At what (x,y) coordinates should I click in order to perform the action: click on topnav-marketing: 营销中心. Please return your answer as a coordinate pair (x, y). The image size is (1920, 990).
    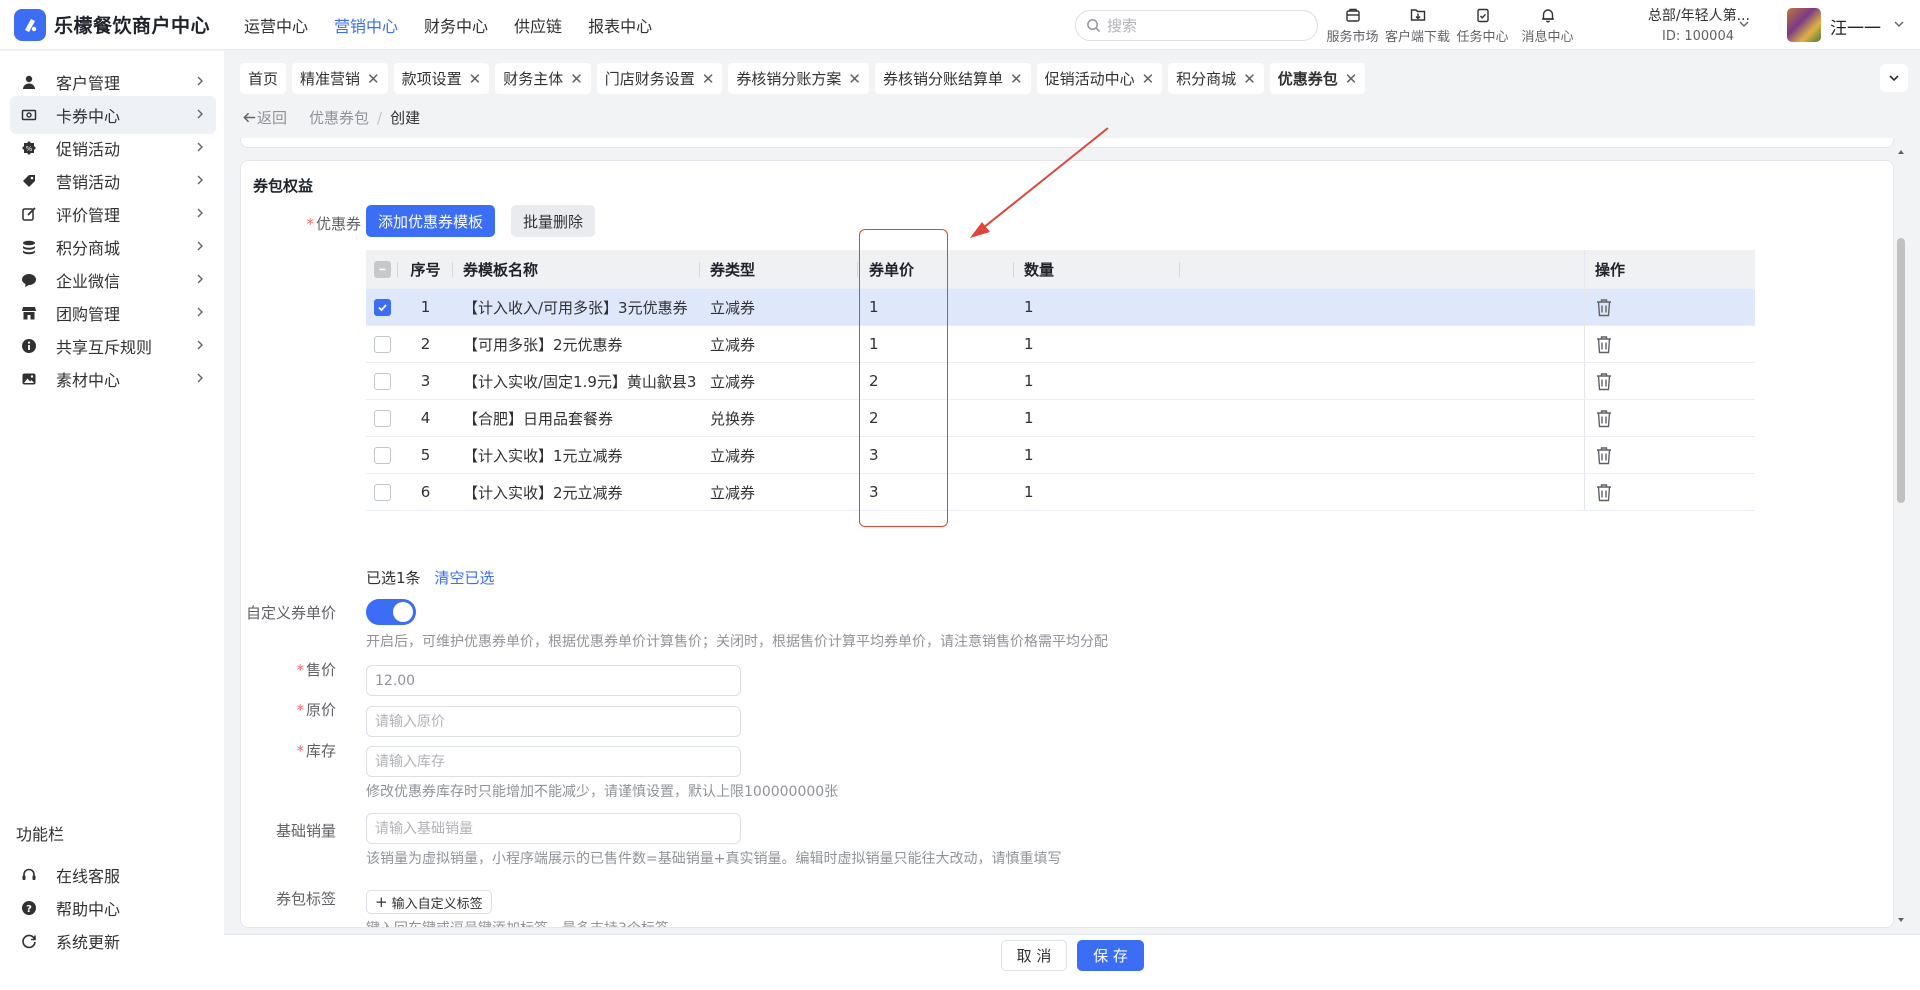
    Looking at the image, I should click on (366, 25).